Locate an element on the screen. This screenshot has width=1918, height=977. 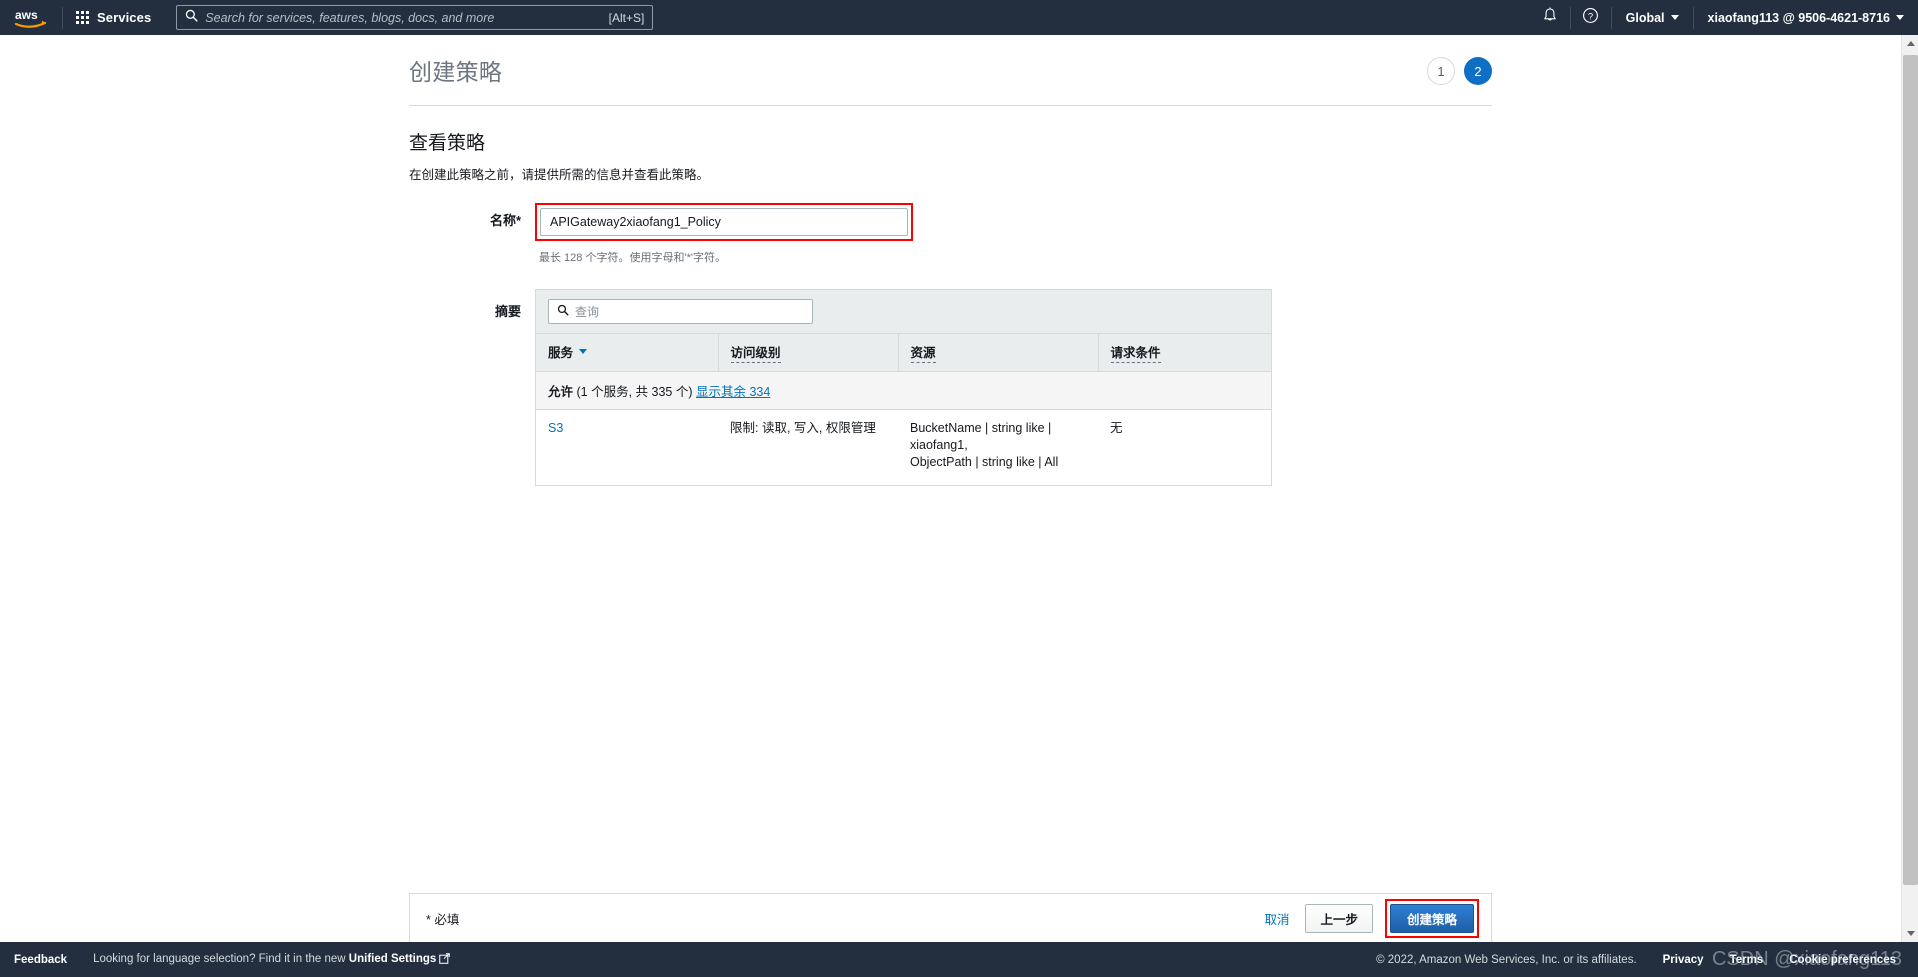
column-header-service: 服务 is located at coordinates (627, 353).